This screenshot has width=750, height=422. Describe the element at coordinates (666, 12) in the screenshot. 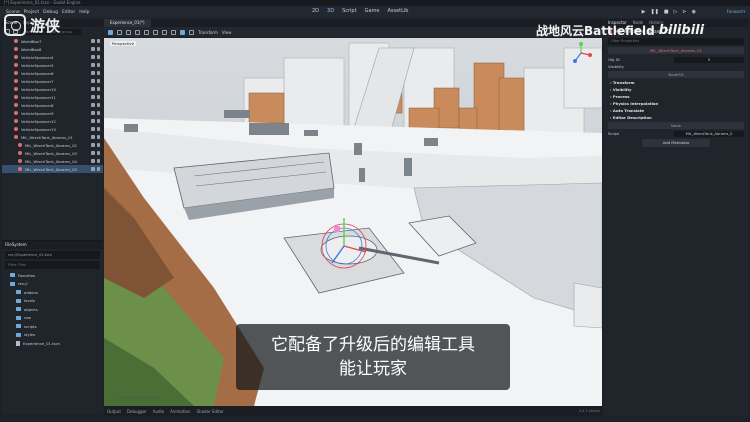

I see `stop-icon: ■` at that location.